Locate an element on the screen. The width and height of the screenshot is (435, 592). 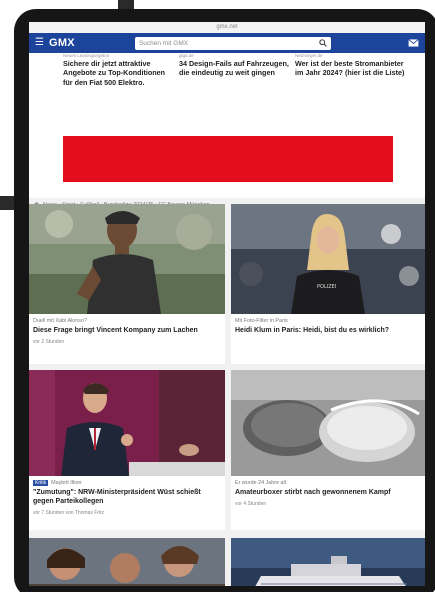
top-navigation-bar: ☰ GMX Suchen mit GMX is located at coordinates (227, 43).